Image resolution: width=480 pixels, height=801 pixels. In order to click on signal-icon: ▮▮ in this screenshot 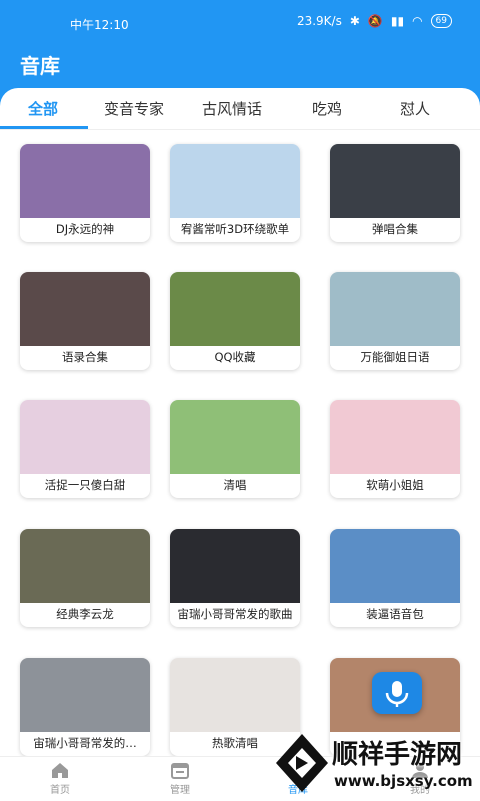, I will do `click(397, 21)`.